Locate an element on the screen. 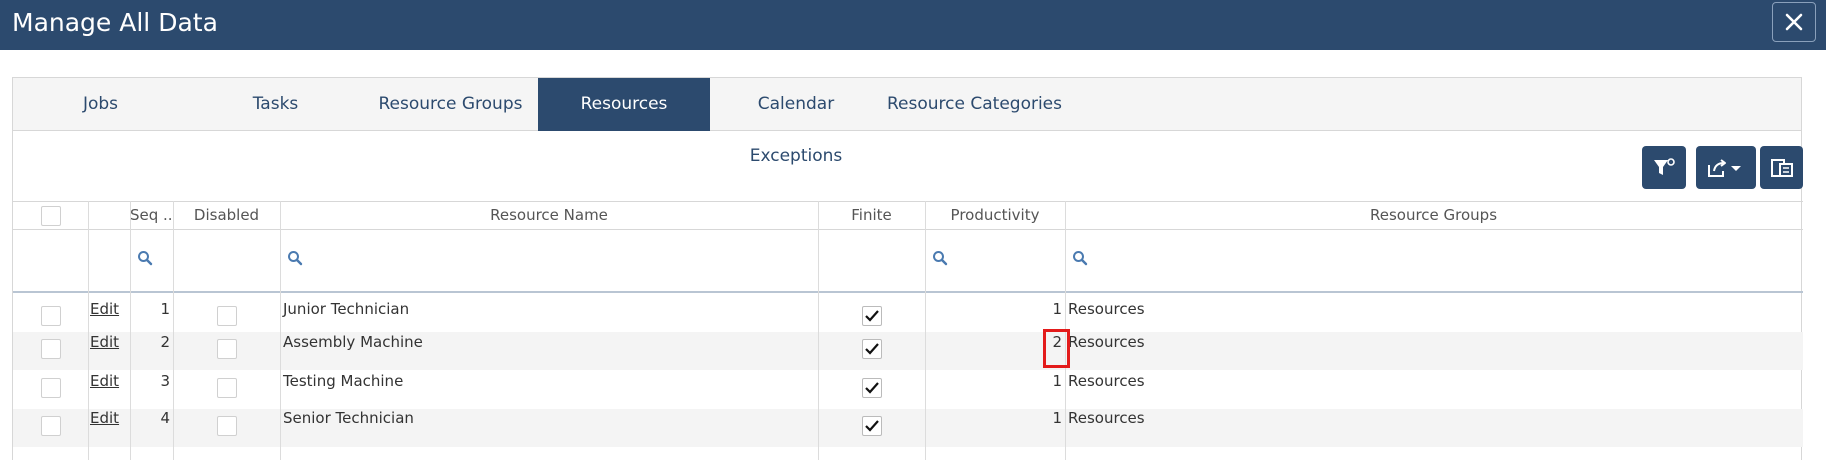 Image resolution: width=1826 pixels, height=460 pixels. window-title: Manage All Data is located at coordinates (115, 22).